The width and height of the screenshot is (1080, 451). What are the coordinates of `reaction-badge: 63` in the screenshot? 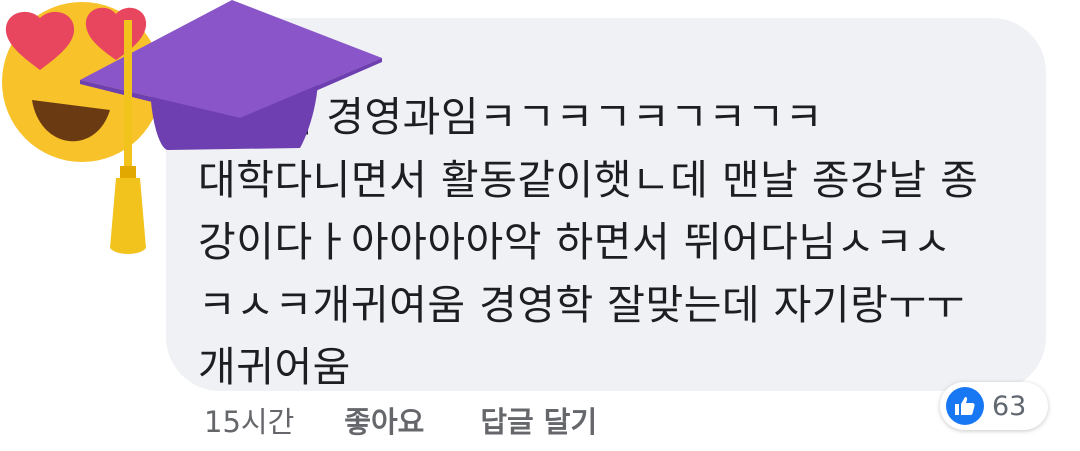 It's located at (994, 406).